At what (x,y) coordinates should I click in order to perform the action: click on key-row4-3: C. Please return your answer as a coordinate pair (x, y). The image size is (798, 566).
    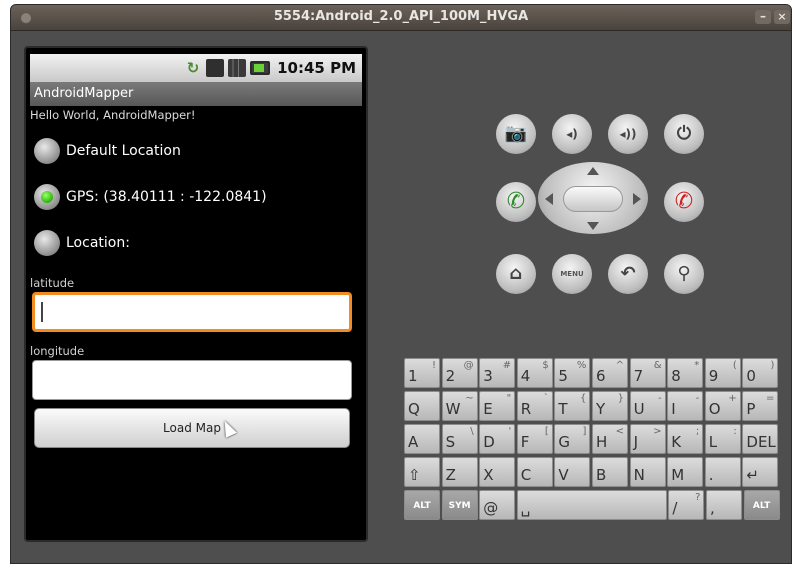
    Looking at the image, I should click on (534, 472).